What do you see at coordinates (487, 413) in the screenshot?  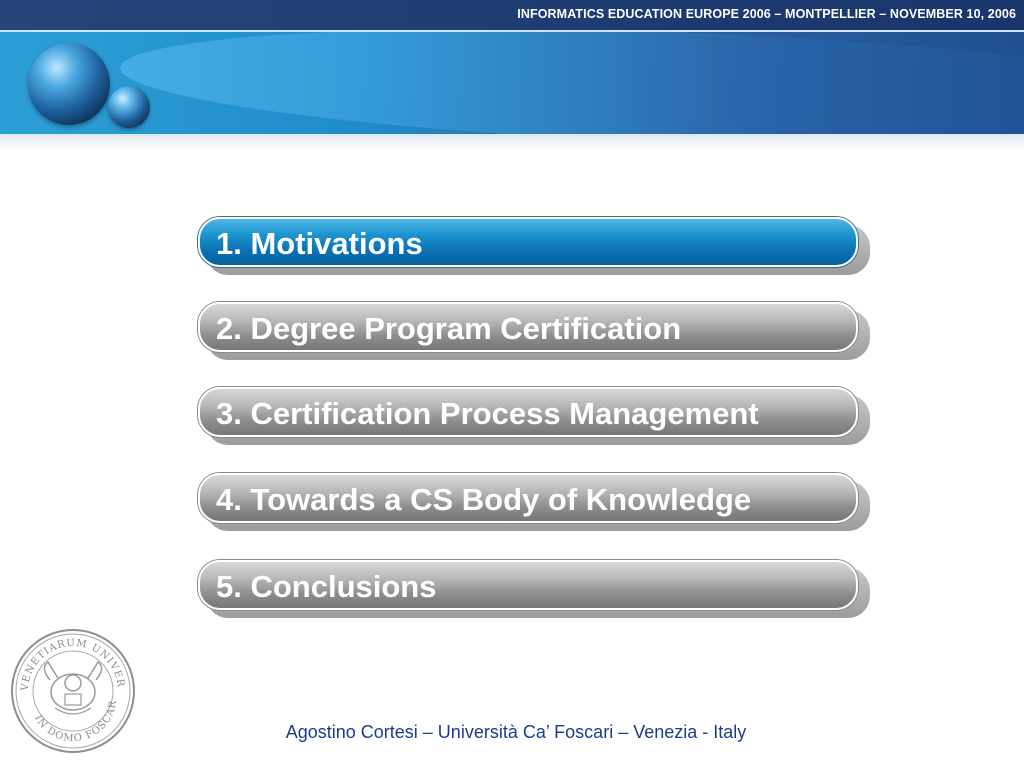 I see `agenda-label: 3. Certification Process Management` at bounding box center [487, 413].